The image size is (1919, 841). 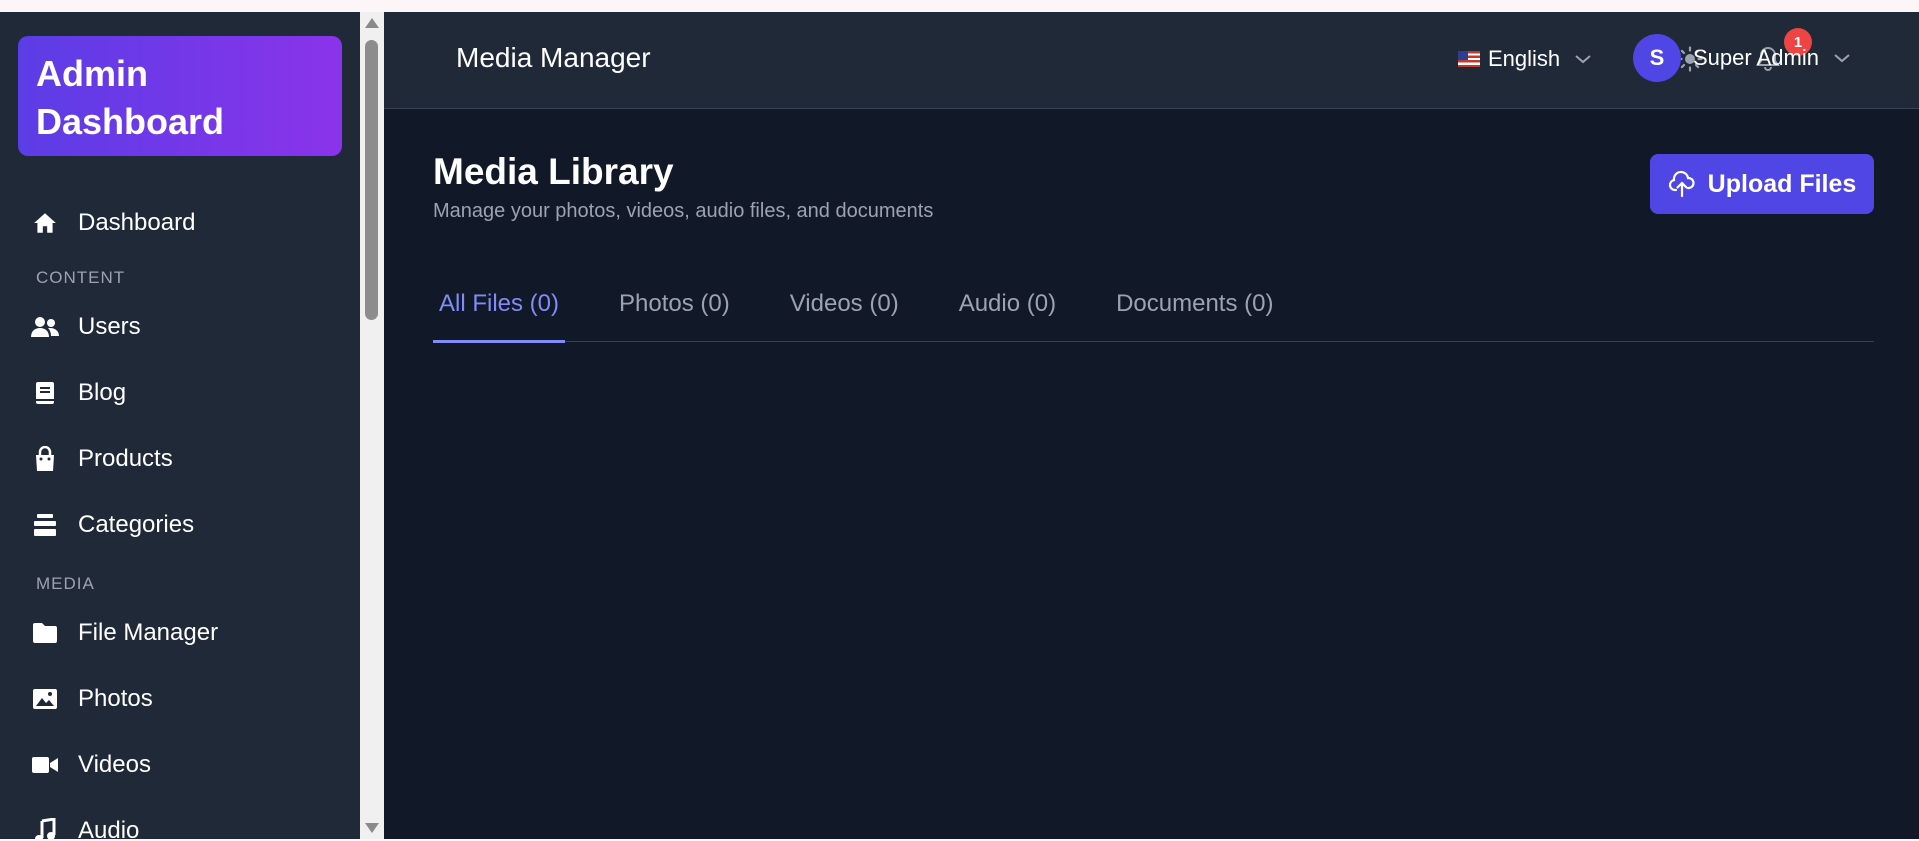 I want to click on brand-line-2: Dashboard, so click(x=130, y=121).